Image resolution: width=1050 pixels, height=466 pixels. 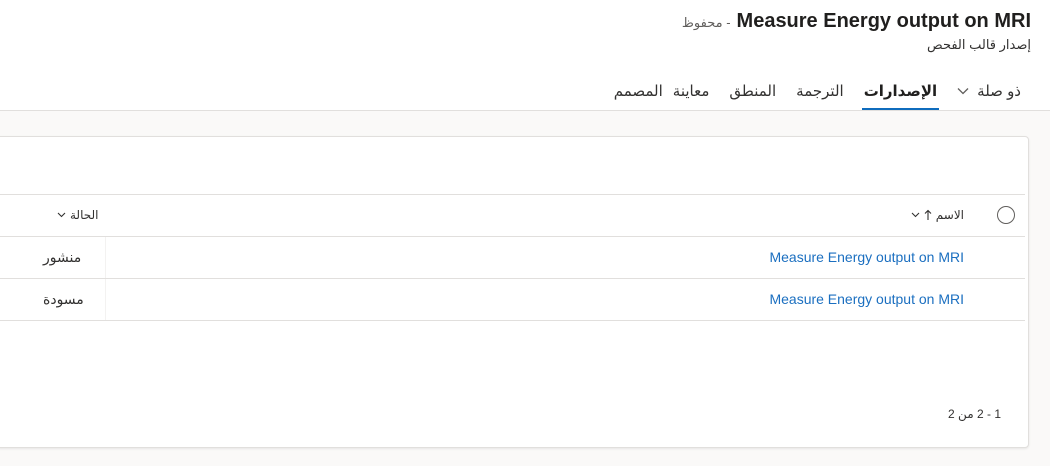 I want to click on grid-header: الاسم الحالة, so click(x=512, y=215).